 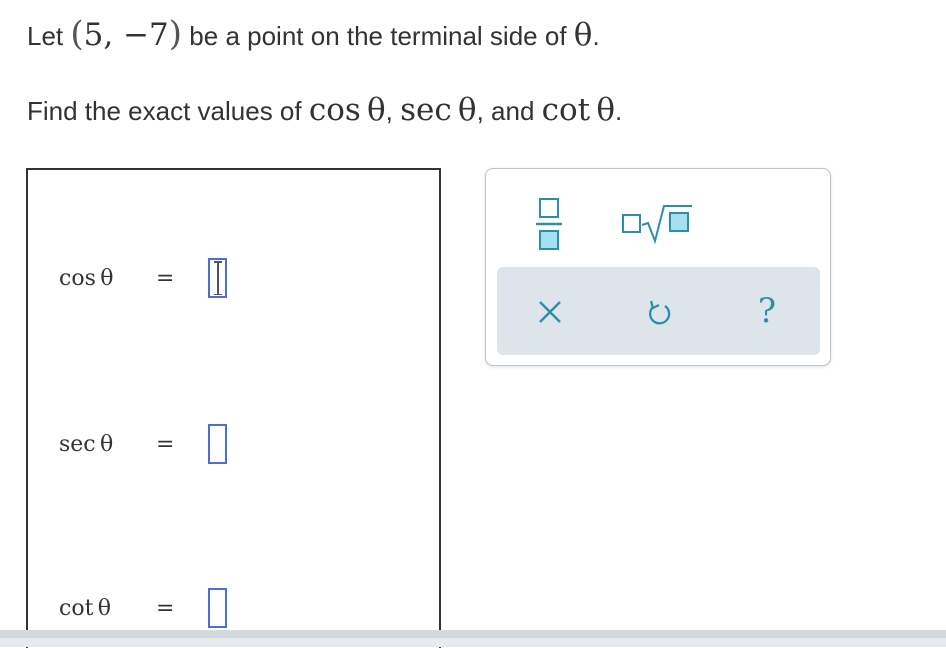 I want to click on cot-answer-input, so click(x=217, y=608).